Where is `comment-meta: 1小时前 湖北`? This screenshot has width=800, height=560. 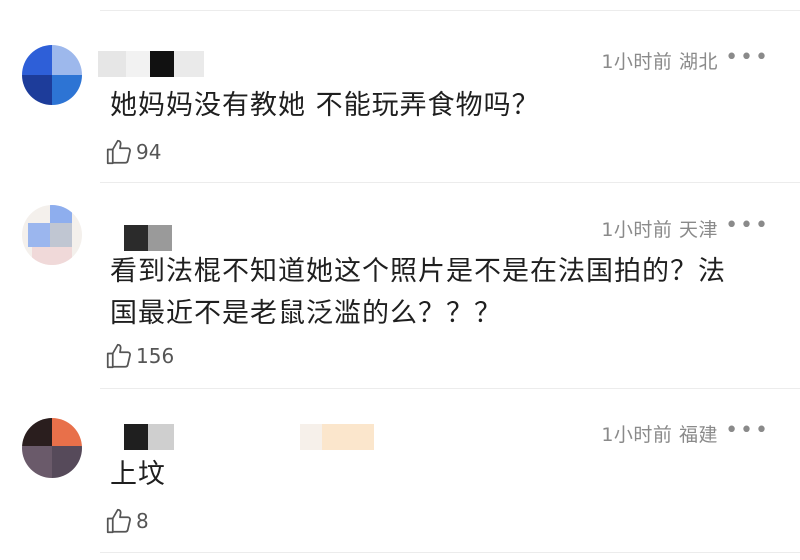 comment-meta: 1小时前 湖北 is located at coordinates (659, 60).